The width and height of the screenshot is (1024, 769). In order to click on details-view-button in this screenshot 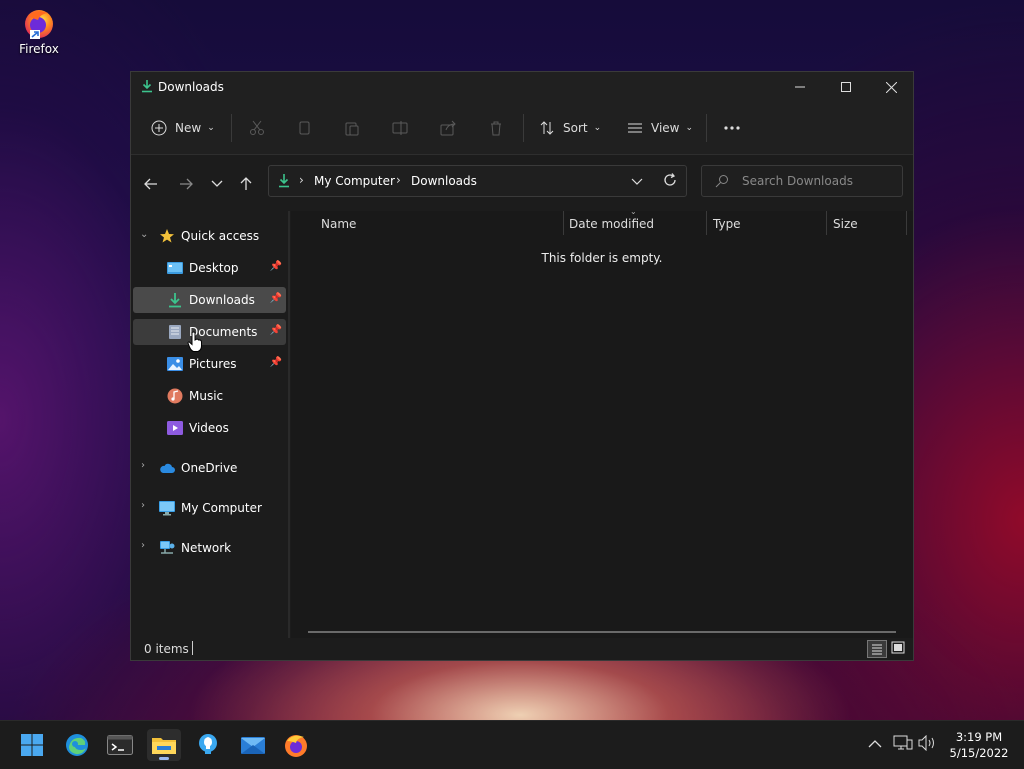, I will do `click(877, 649)`.